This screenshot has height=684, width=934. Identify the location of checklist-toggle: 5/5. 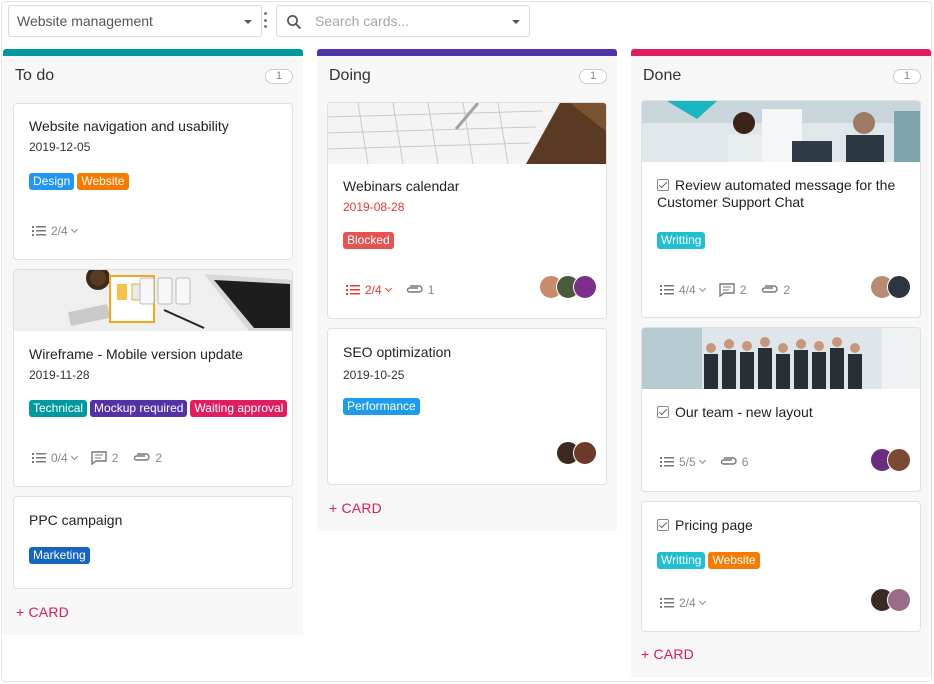
(683, 462).